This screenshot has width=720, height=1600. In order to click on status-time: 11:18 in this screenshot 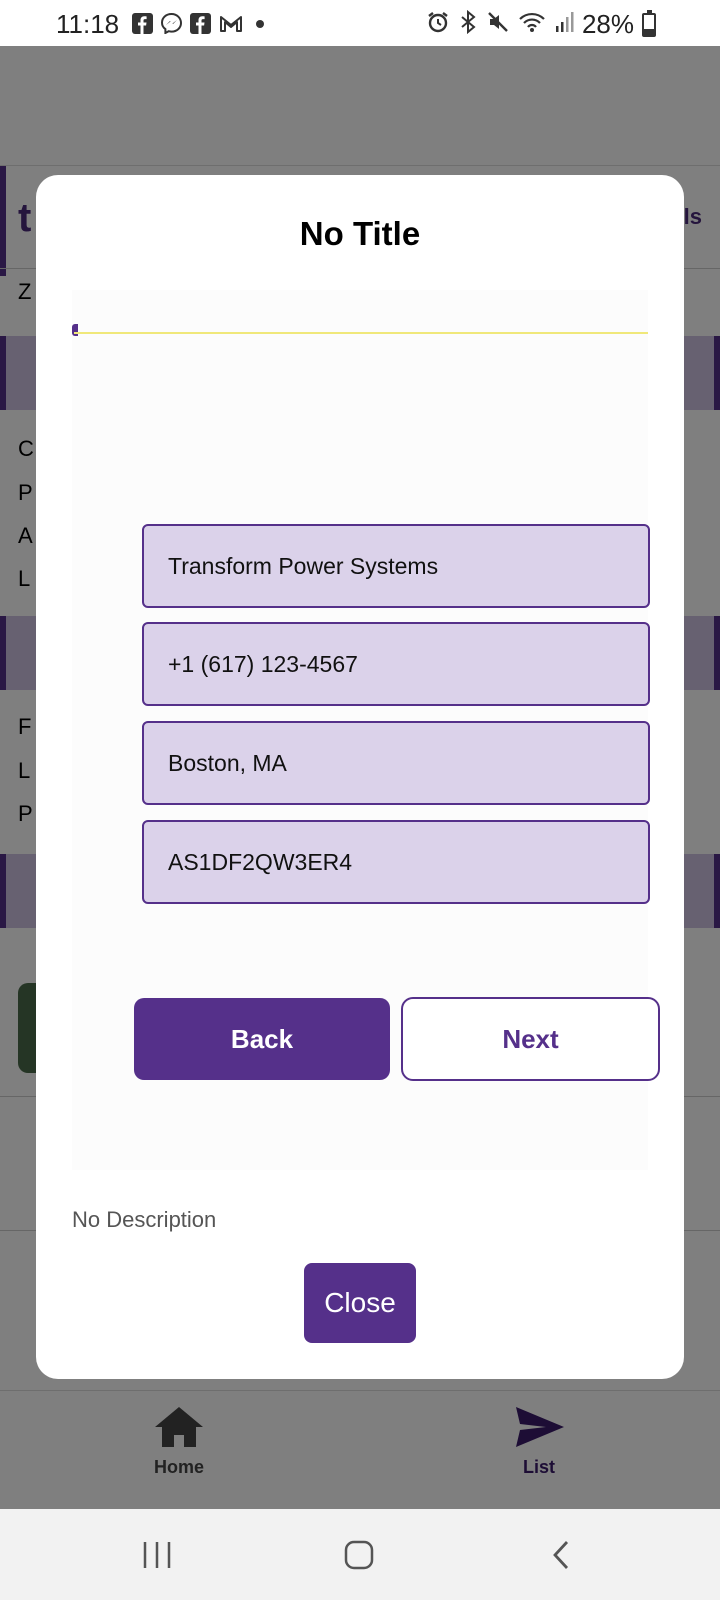, I will do `click(88, 24)`.